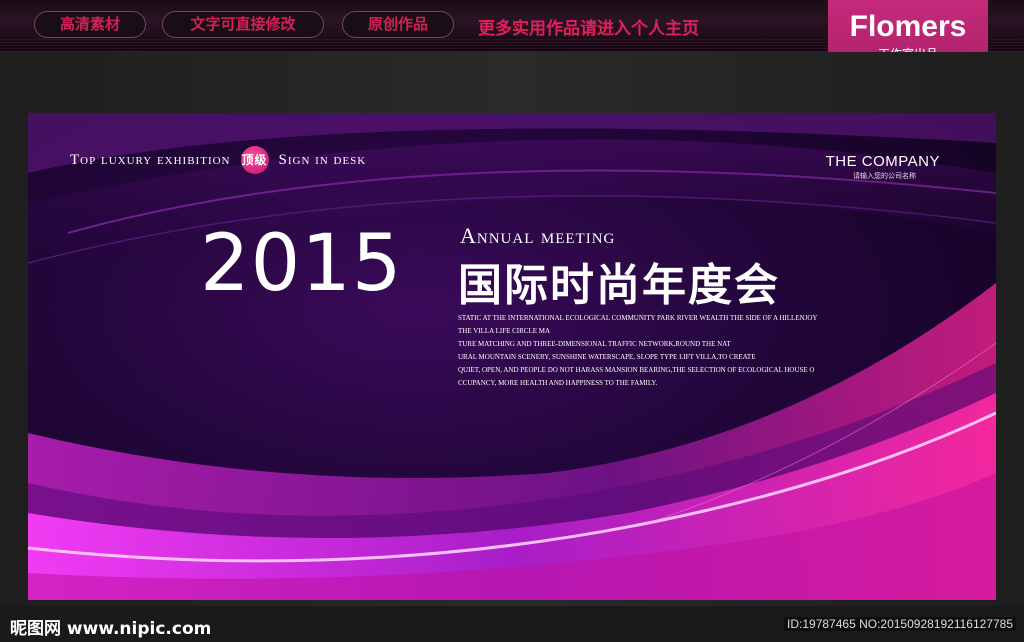 The image size is (1024, 642). I want to click on company-name: THE COMPANY, so click(882, 161).